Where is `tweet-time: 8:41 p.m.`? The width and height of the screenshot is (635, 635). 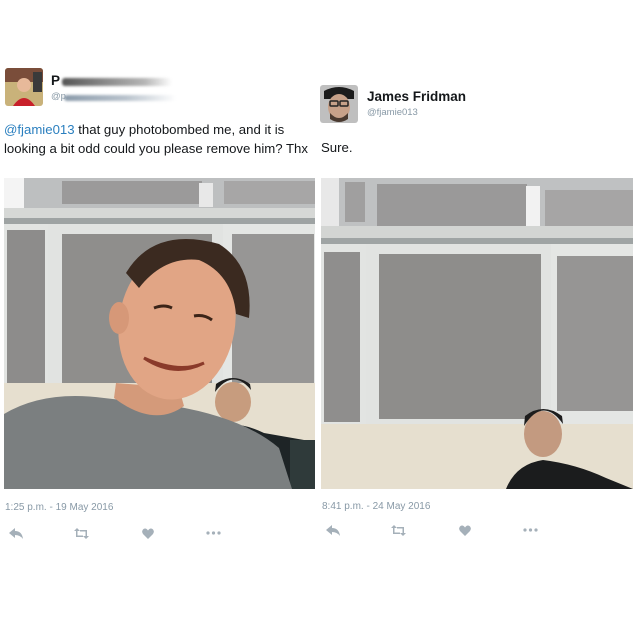 tweet-time: 8:41 p.m. is located at coordinates (343, 506).